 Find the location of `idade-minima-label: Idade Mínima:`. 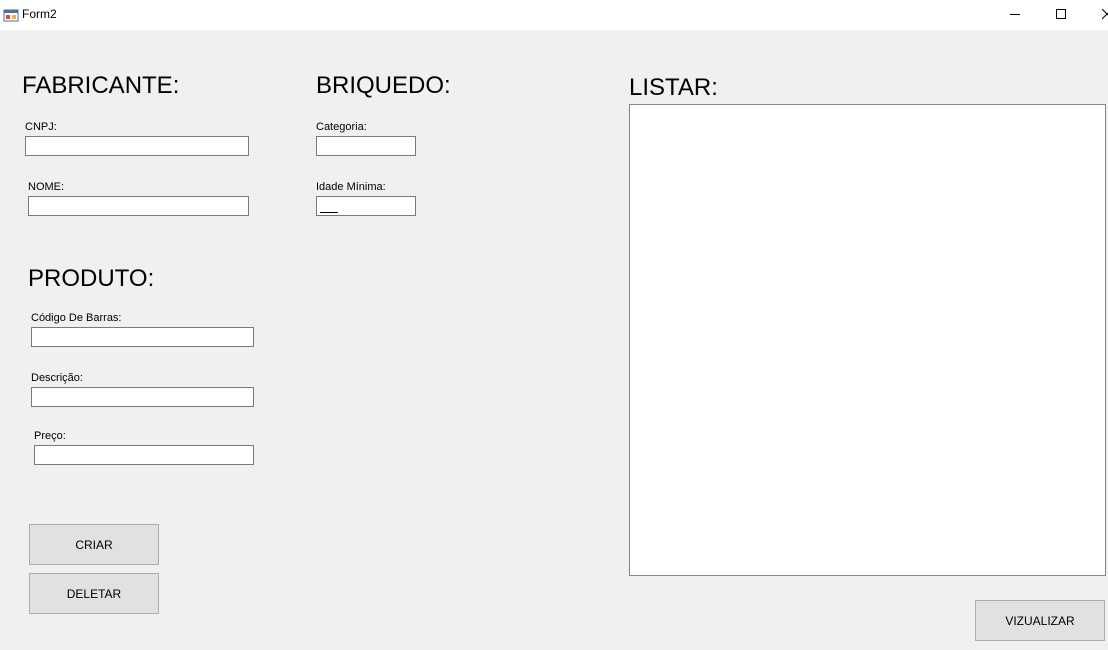

idade-minima-label: Idade Mínima: is located at coordinates (351, 187).